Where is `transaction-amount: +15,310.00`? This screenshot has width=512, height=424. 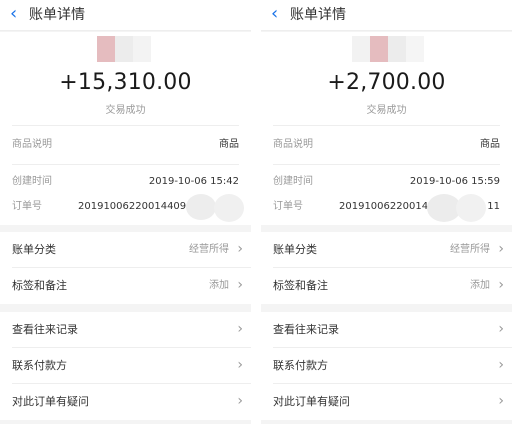 transaction-amount: +15,310.00 is located at coordinates (125, 82).